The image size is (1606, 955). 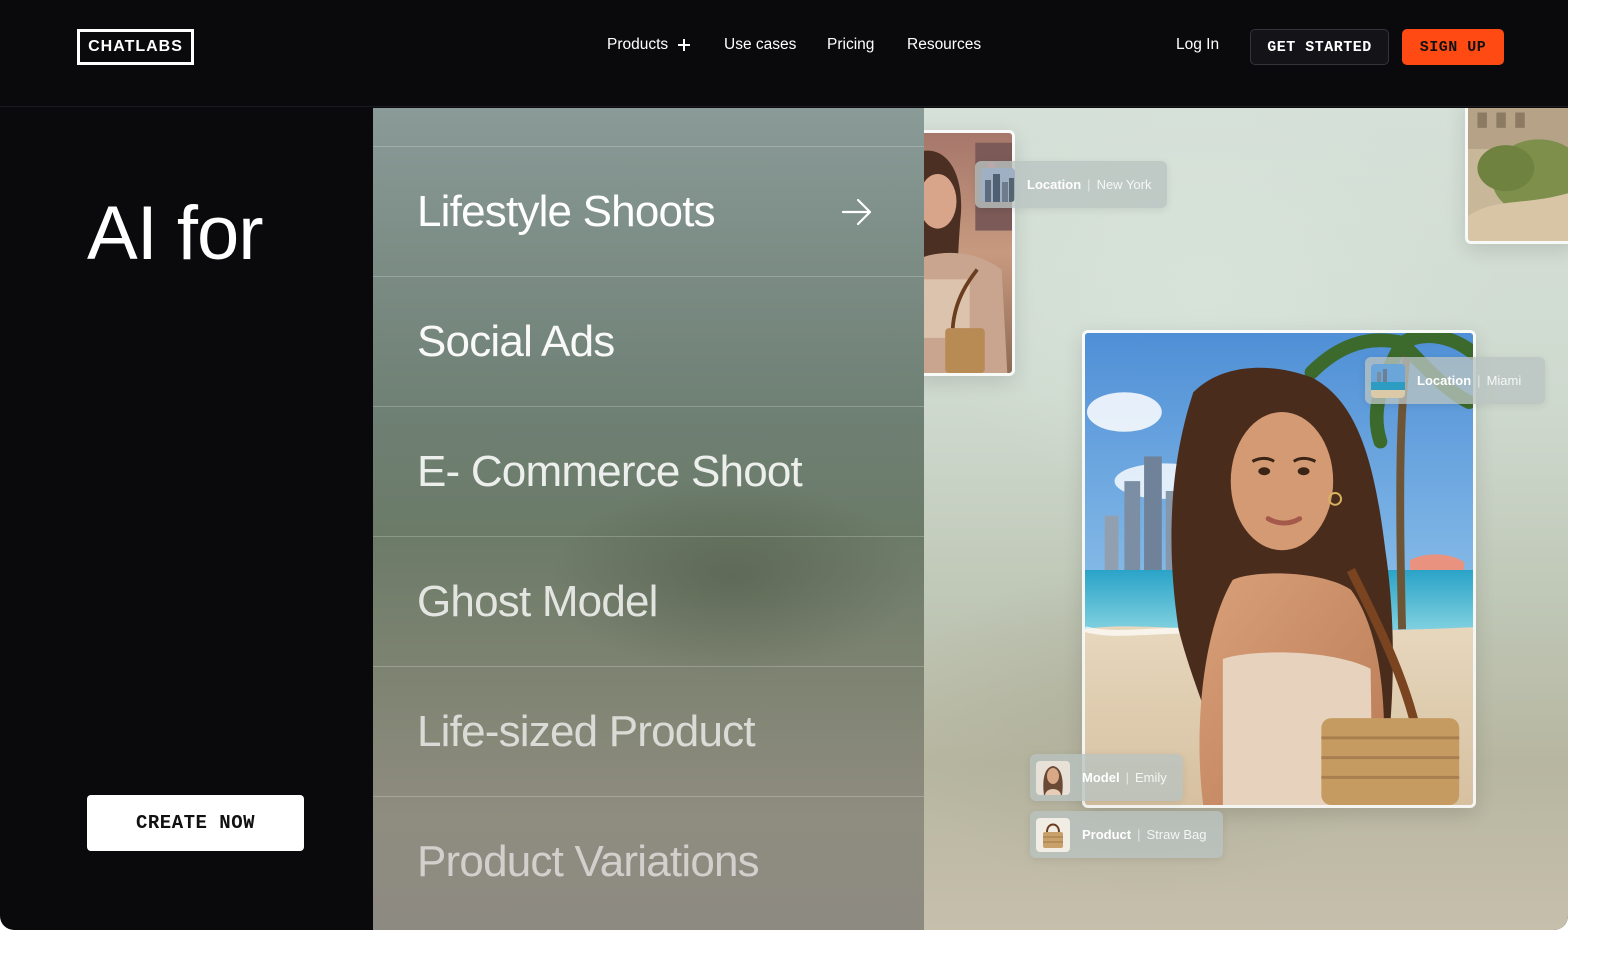 I want to click on get-started-button: GET STARTED, so click(x=1319, y=47).